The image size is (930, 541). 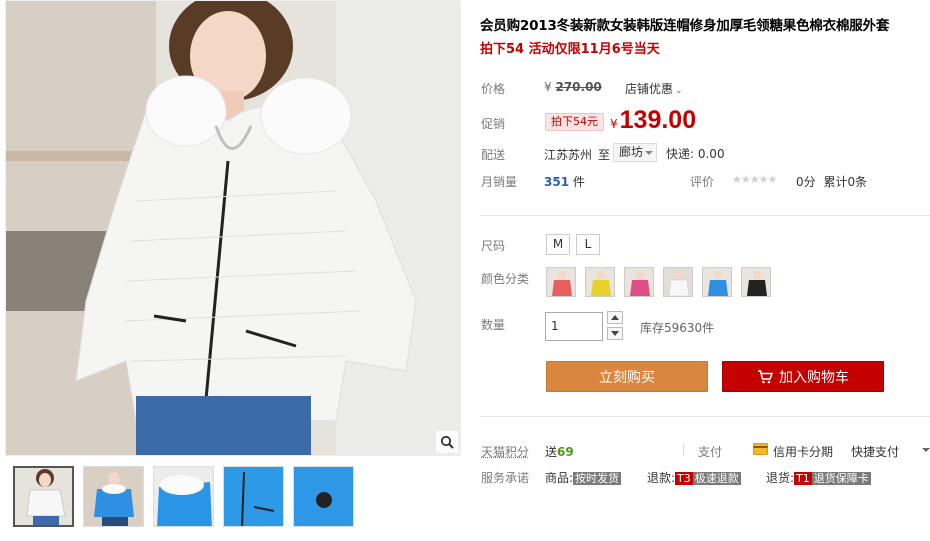 I want to click on thumbnail-strip, so click(x=183, y=496).